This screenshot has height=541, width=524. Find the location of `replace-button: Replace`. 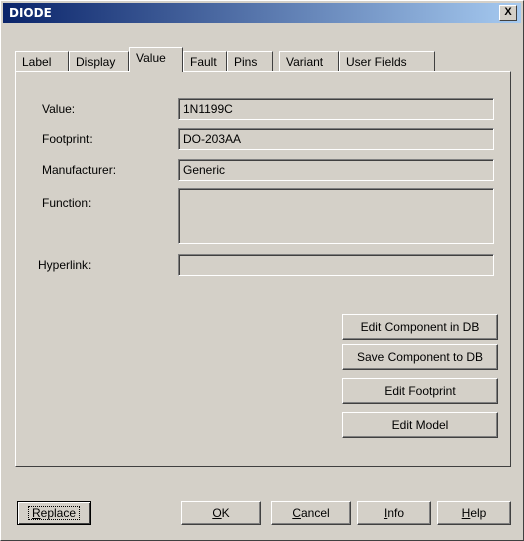

replace-button: Replace is located at coordinates (54, 513).